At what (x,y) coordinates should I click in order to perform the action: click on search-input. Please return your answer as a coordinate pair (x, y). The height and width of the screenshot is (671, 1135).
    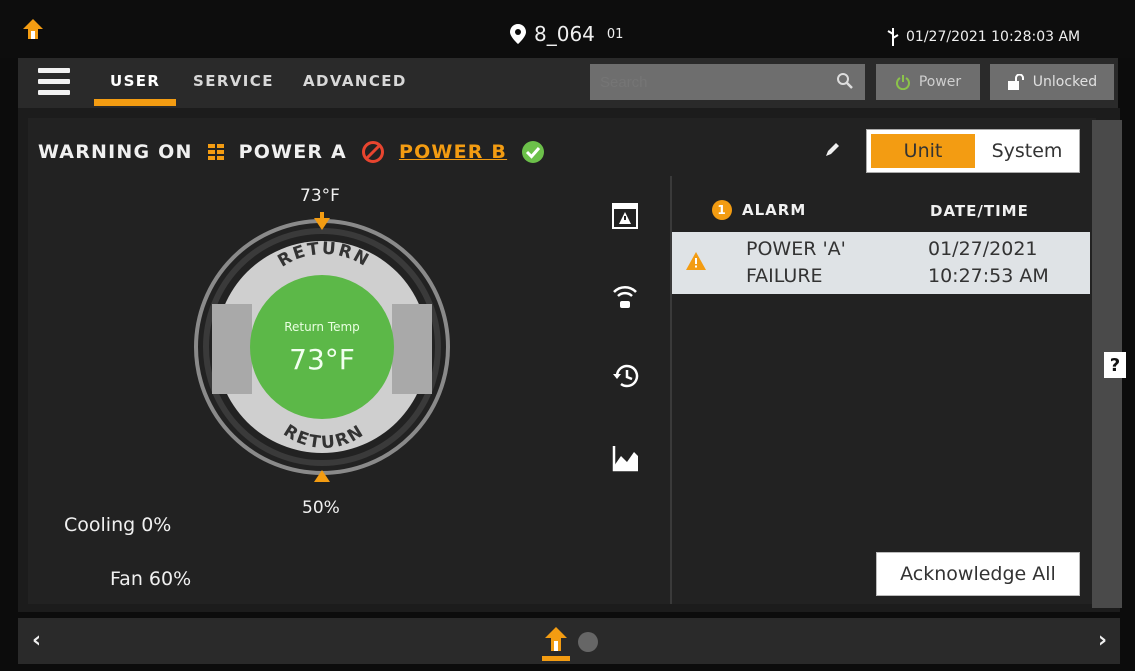
    Looking at the image, I should click on (727, 82).